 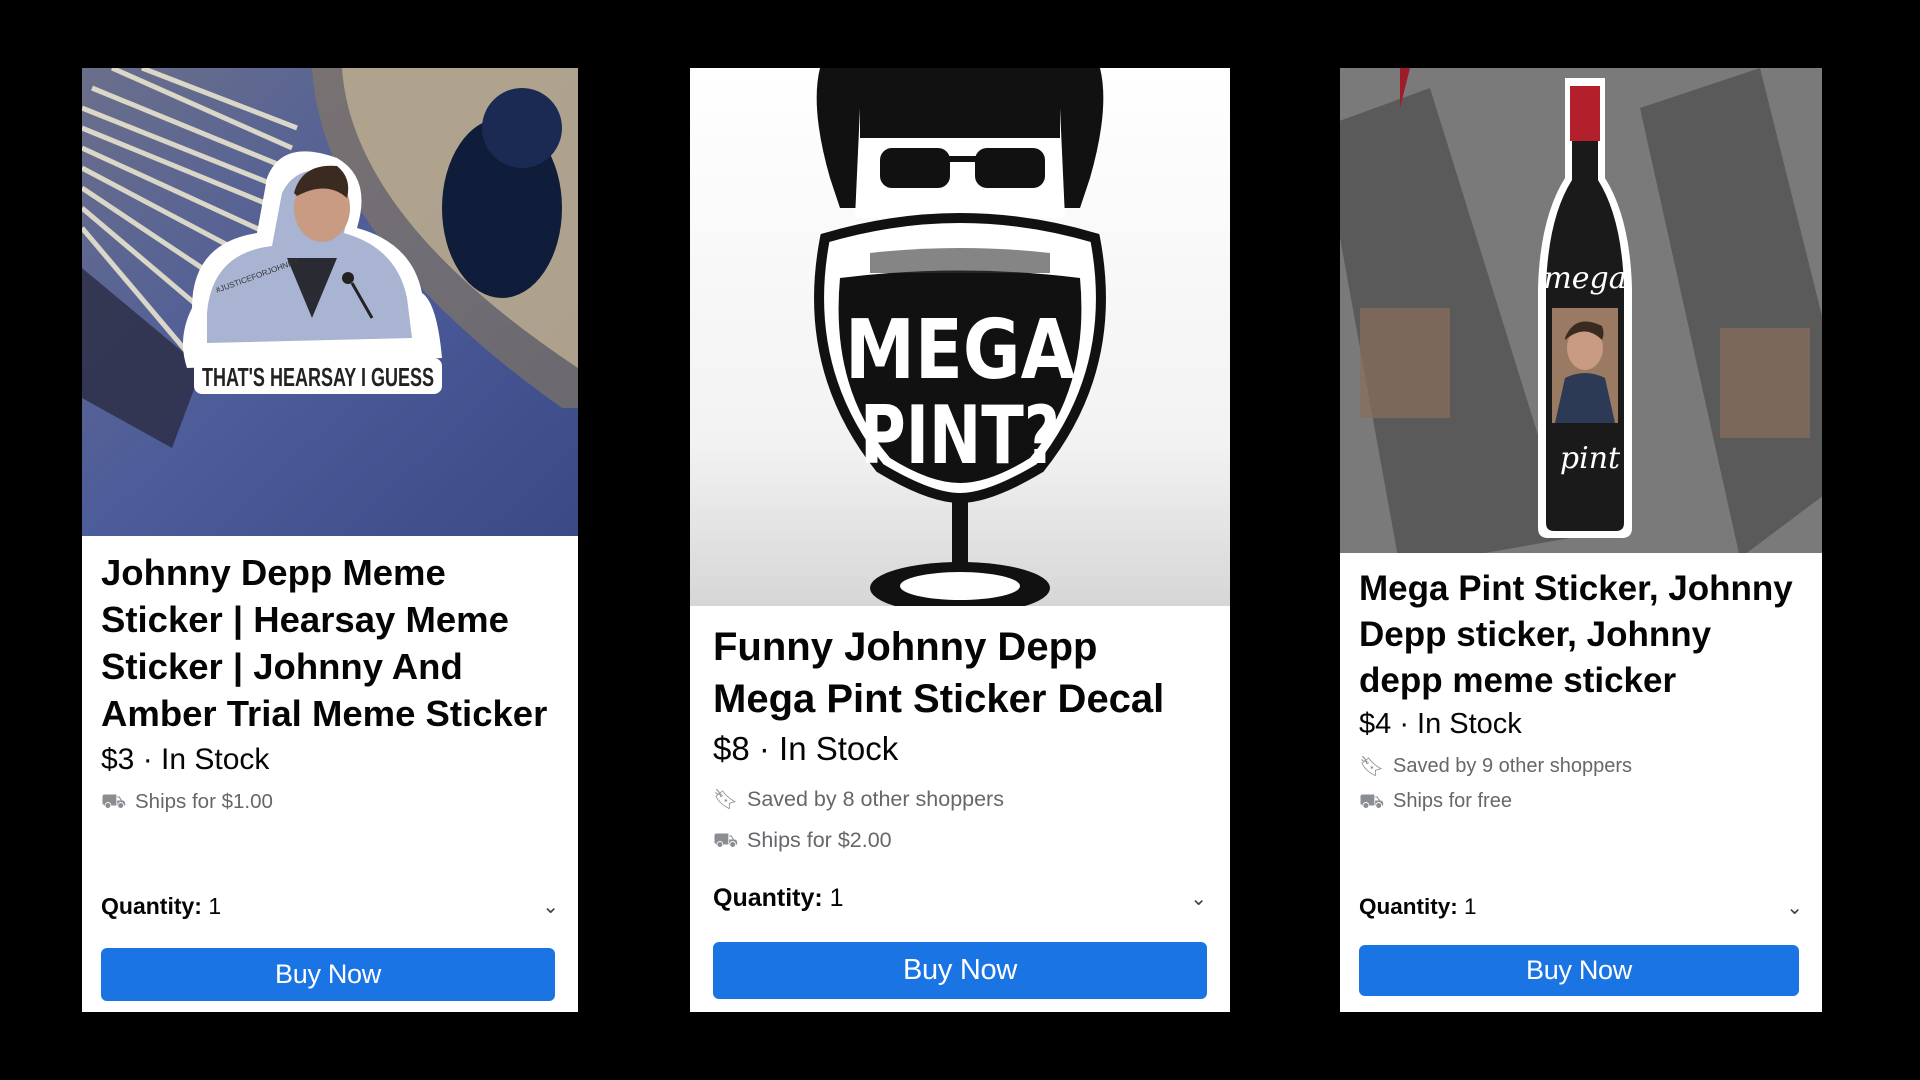 What do you see at coordinates (960, 898) in the screenshot?
I see `quantity-select-2: Quantity: 1 ⌄` at bounding box center [960, 898].